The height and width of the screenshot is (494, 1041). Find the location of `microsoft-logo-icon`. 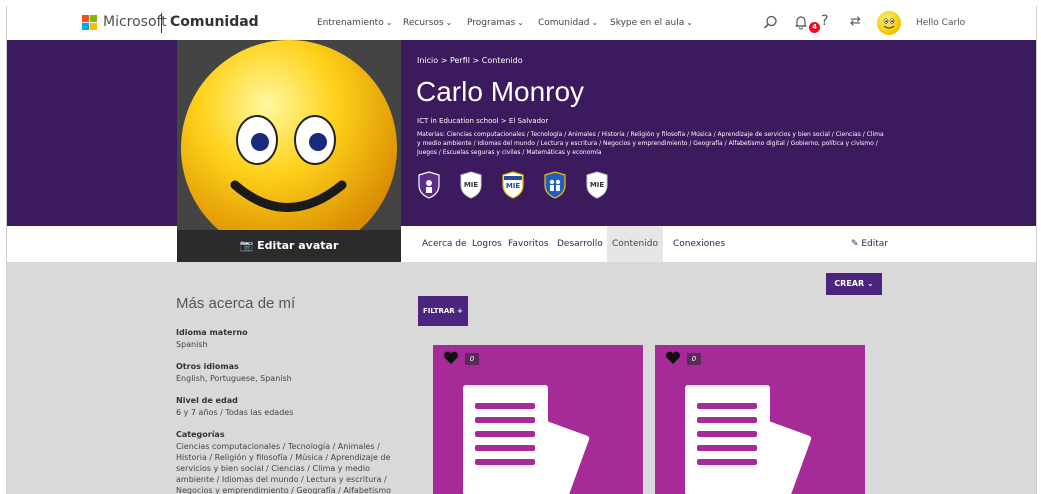

microsoft-logo-icon is located at coordinates (90, 23).